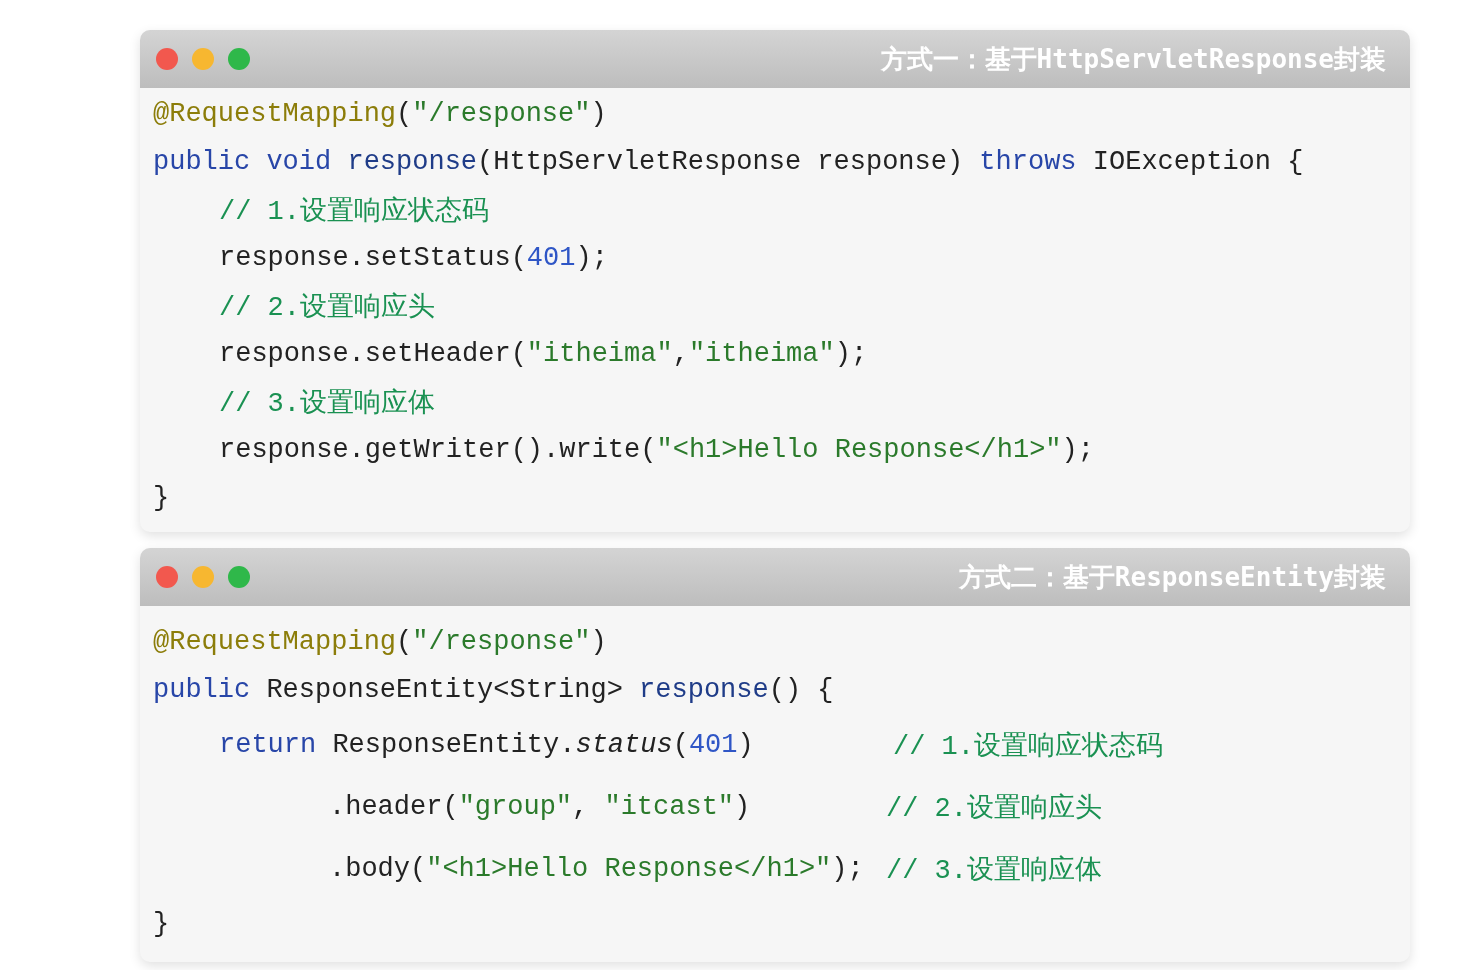 The image size is (1461, 970). Describe the element at coordinates (413, 258) in the screenshot. I see `code-line: response.setStatus(401);` at that location.